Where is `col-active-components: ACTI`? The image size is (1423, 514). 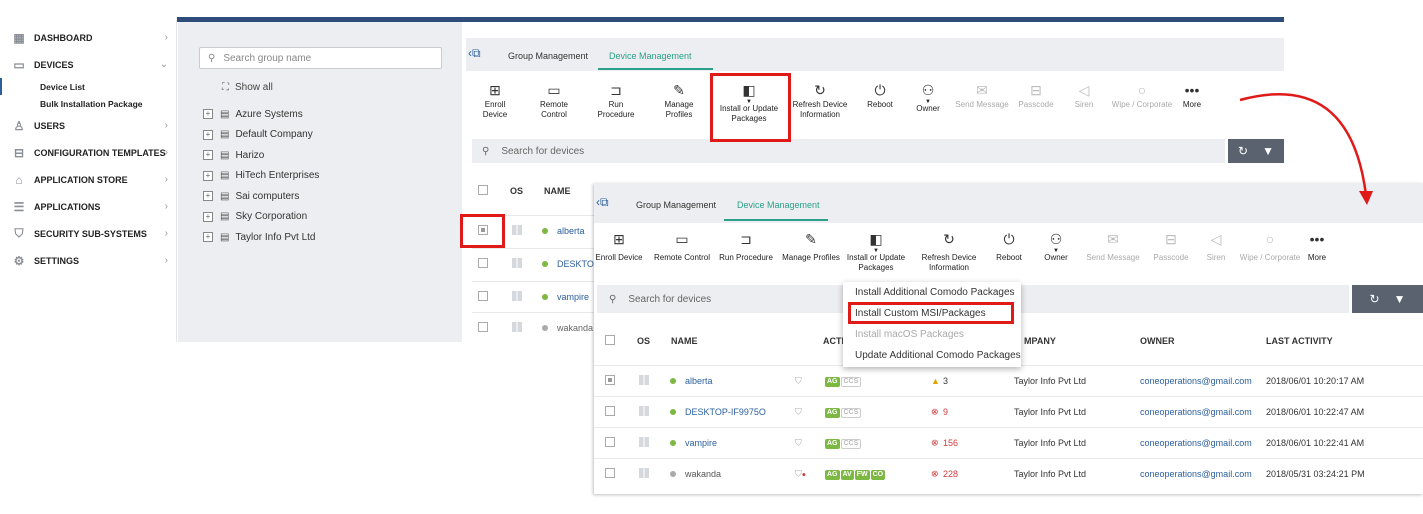 col-active-components: ACTI is located at coordinates (833, 341).